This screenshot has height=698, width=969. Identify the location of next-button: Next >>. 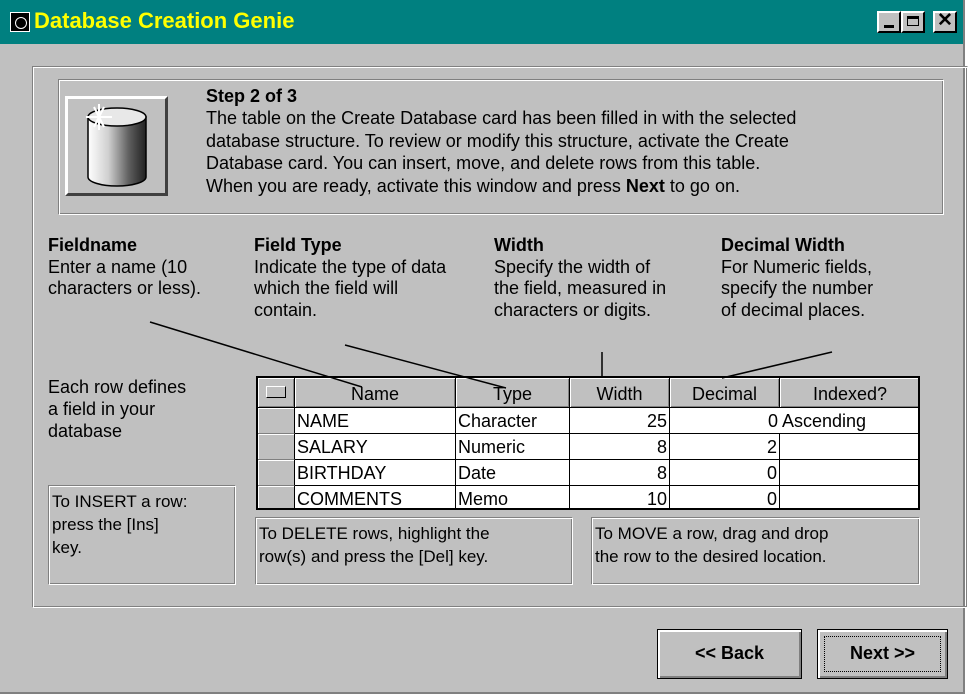
(882, 654).